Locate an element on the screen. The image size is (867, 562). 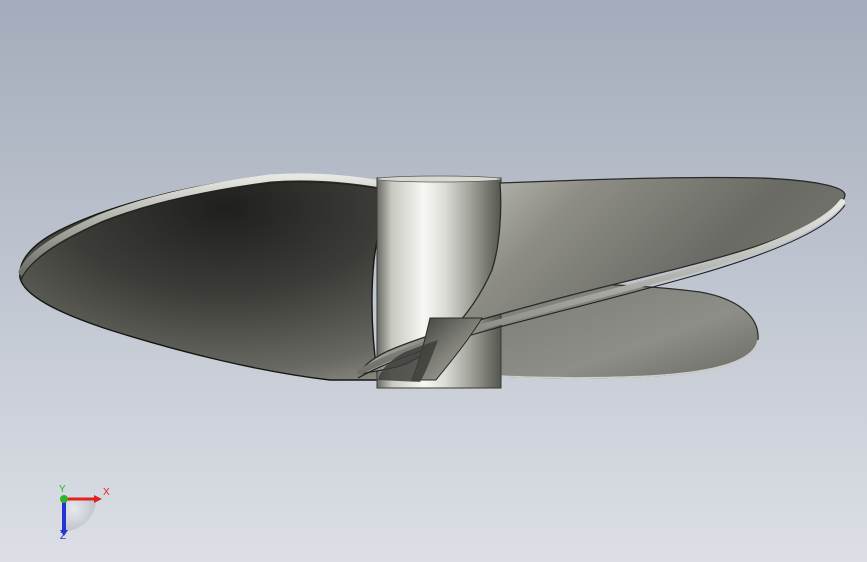
hub-top-face is located at coordinates (439, 179).